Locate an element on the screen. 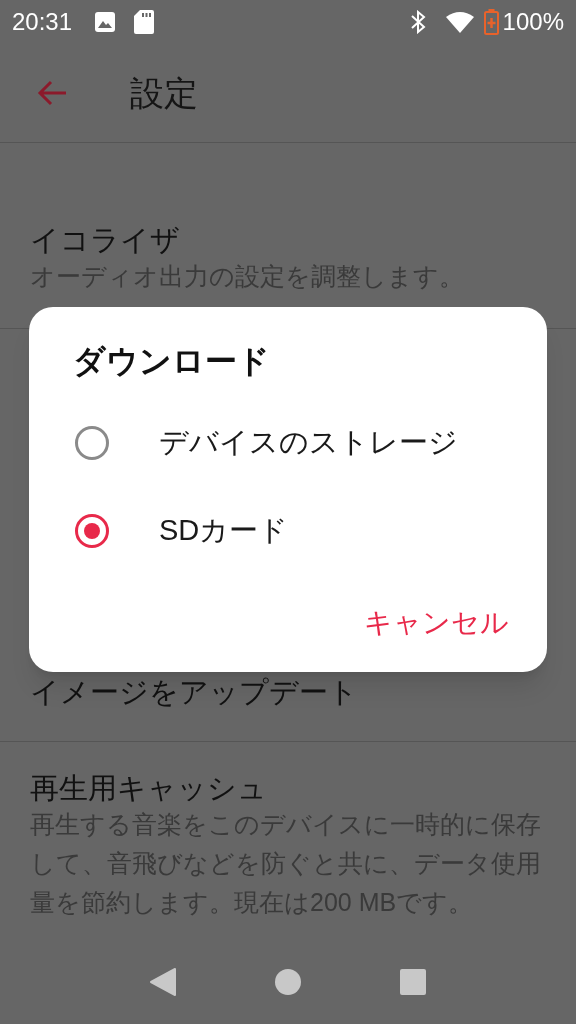 Image resolution: width=576 pixels, height=1024 pixels. status-time: 20:31 is located at coordinates (42, 22).